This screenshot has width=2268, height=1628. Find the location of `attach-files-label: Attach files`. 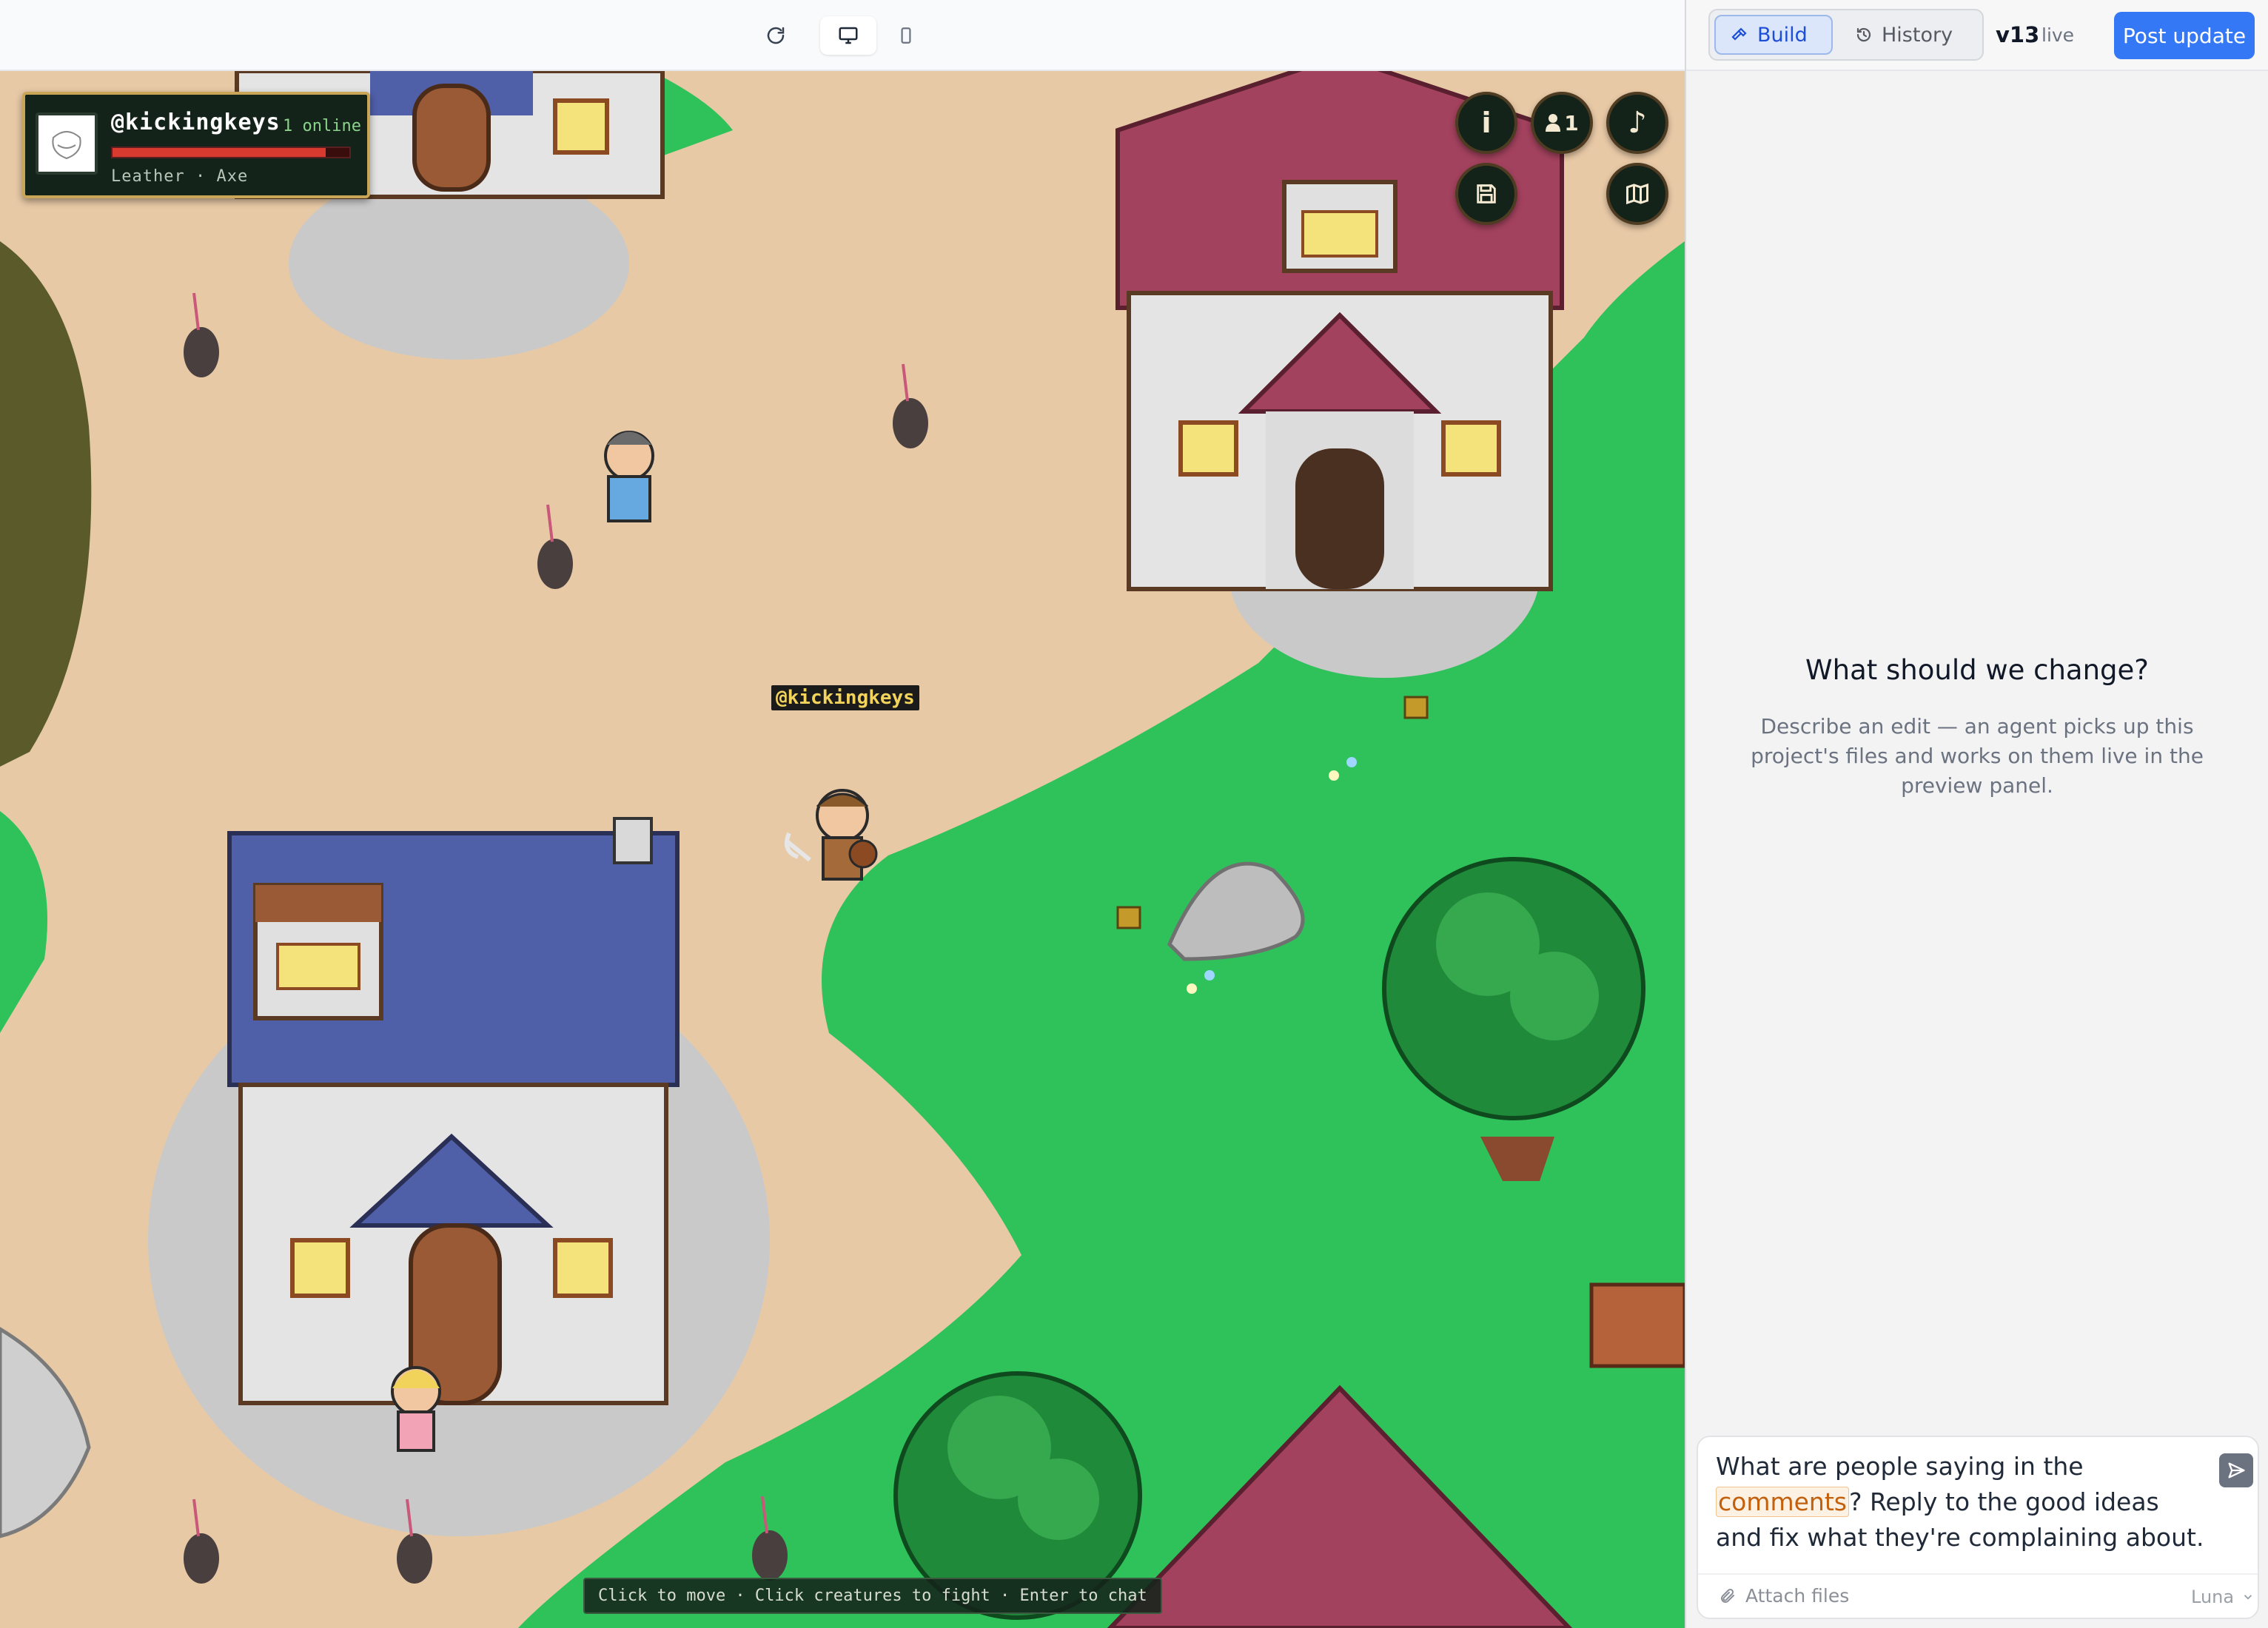

attach-files-label: Attach files is located at coordinates (1798, 1596).